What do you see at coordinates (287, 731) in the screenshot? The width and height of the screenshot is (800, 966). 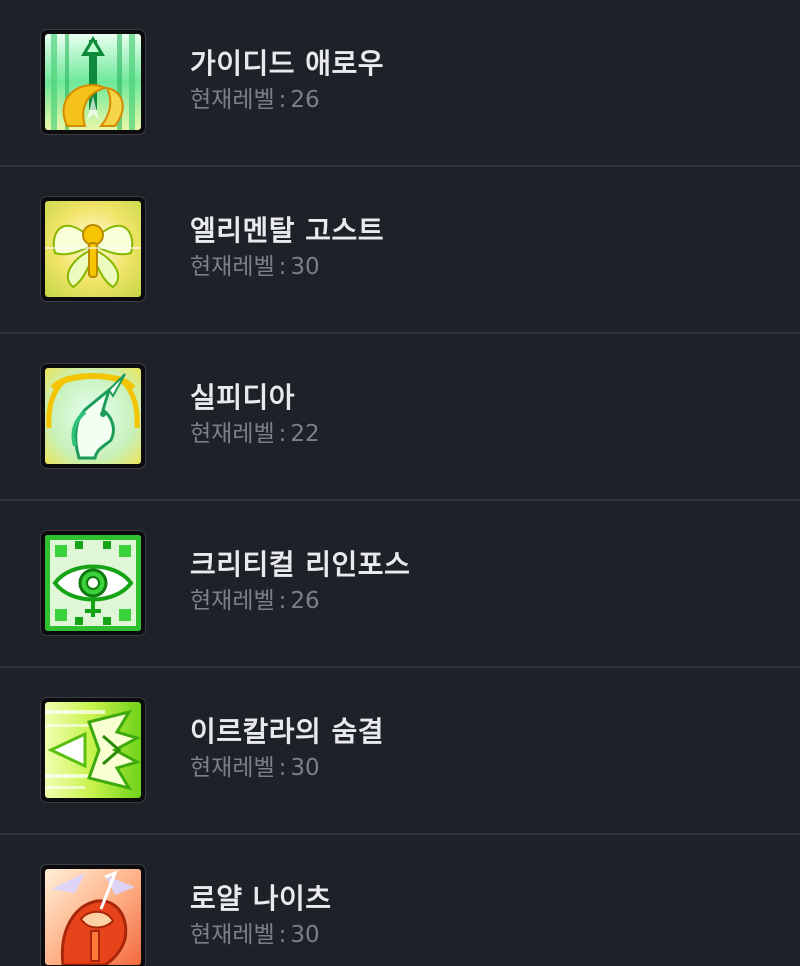 I see `skill-name: 이르칼라의 숨결` at bounding box center [287, 731].